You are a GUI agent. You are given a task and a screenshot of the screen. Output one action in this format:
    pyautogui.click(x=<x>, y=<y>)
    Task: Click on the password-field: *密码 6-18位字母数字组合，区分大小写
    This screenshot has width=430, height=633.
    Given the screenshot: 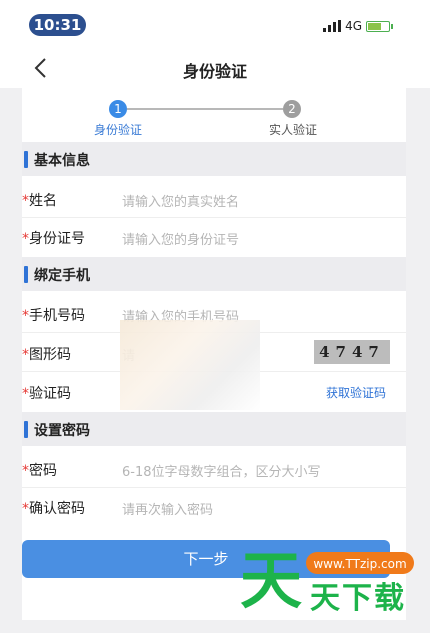 What is the action you would take?
    pyautogui.click(x=214, y=469)
    